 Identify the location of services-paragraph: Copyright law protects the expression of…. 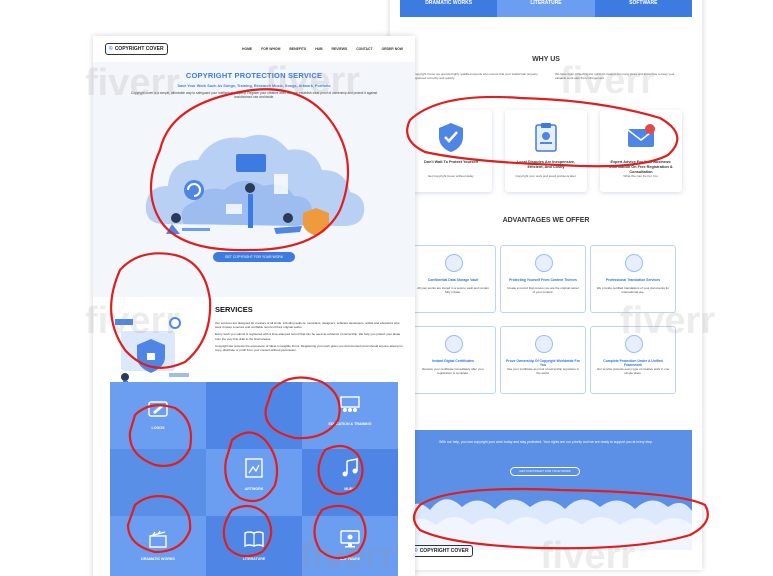
(309, 348).